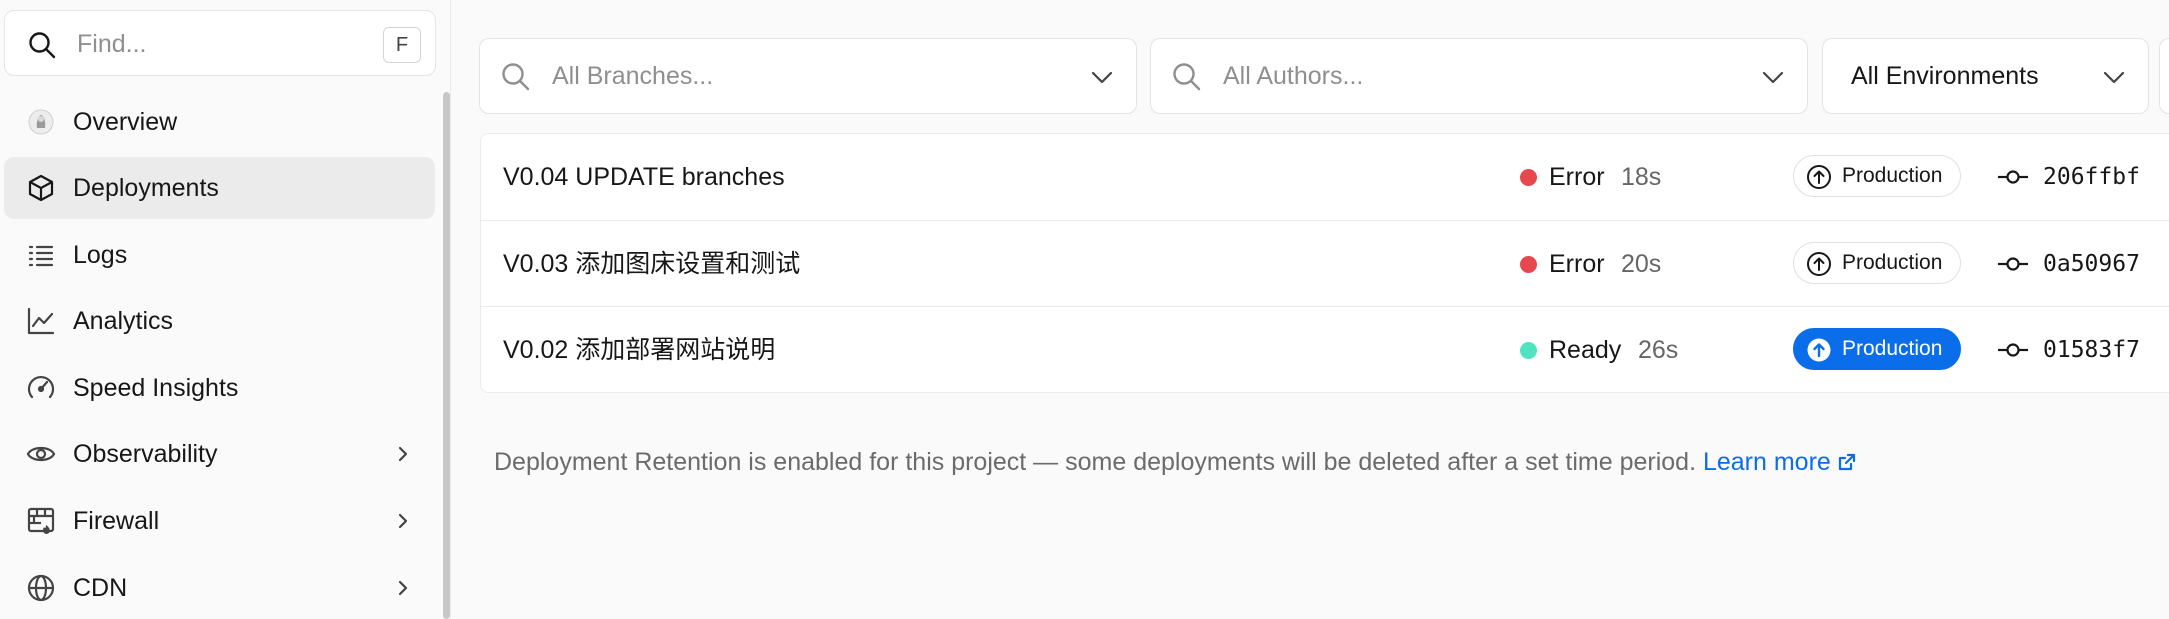 The height and width of the screenshot is (619, 2169). Describe the element at coordinates (156, 388) in the screenshot. I see `sidebar-item-label: Speed Insights` at that location.